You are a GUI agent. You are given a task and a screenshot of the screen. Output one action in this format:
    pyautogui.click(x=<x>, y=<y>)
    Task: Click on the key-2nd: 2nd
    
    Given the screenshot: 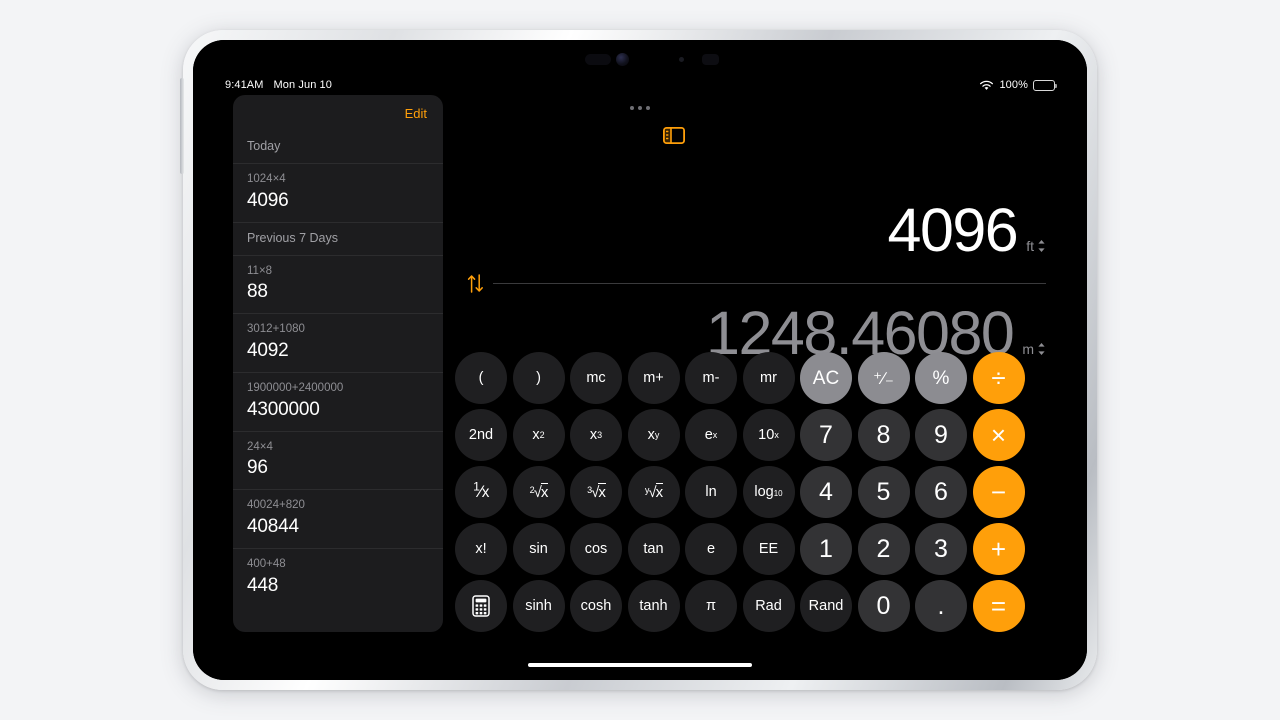 What is the action you would take?
    pyautogui.click(x=481, y=435)
    